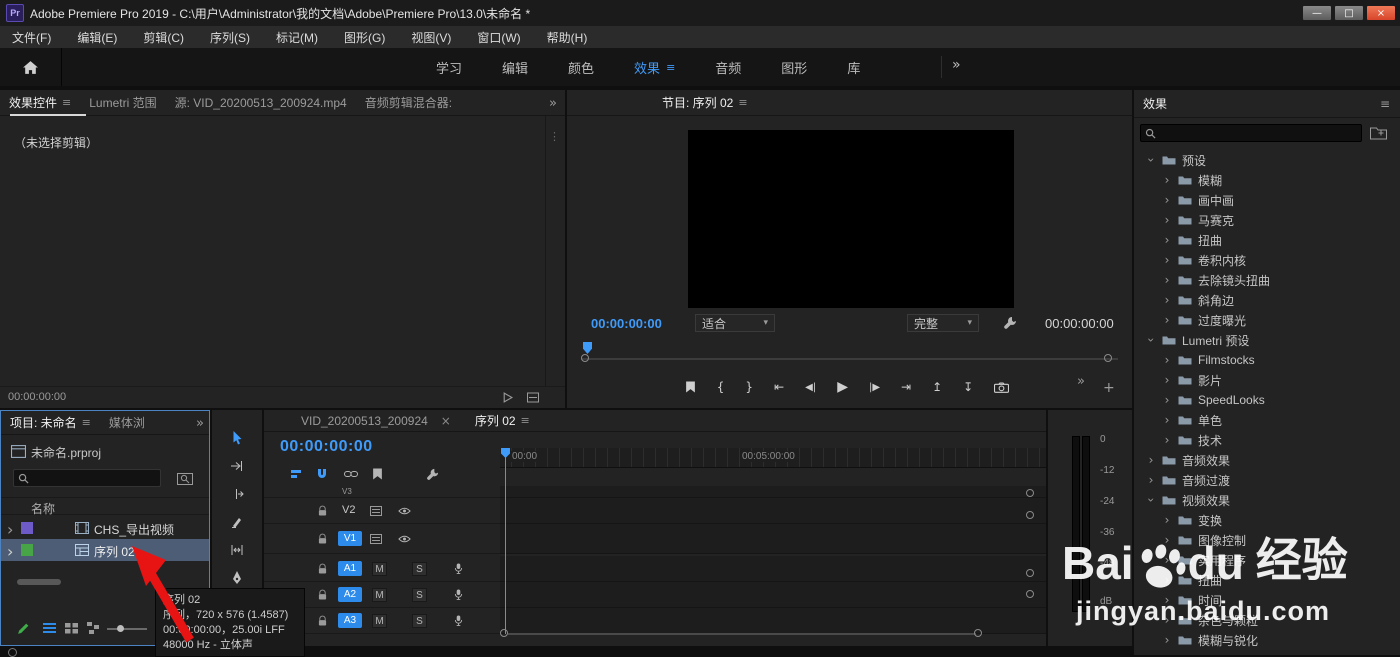 Image resolution: width=1400 pixels, height=657 pixels. I want to click on tab-project: 项目: 未命名 ≡, so click(50, 422).